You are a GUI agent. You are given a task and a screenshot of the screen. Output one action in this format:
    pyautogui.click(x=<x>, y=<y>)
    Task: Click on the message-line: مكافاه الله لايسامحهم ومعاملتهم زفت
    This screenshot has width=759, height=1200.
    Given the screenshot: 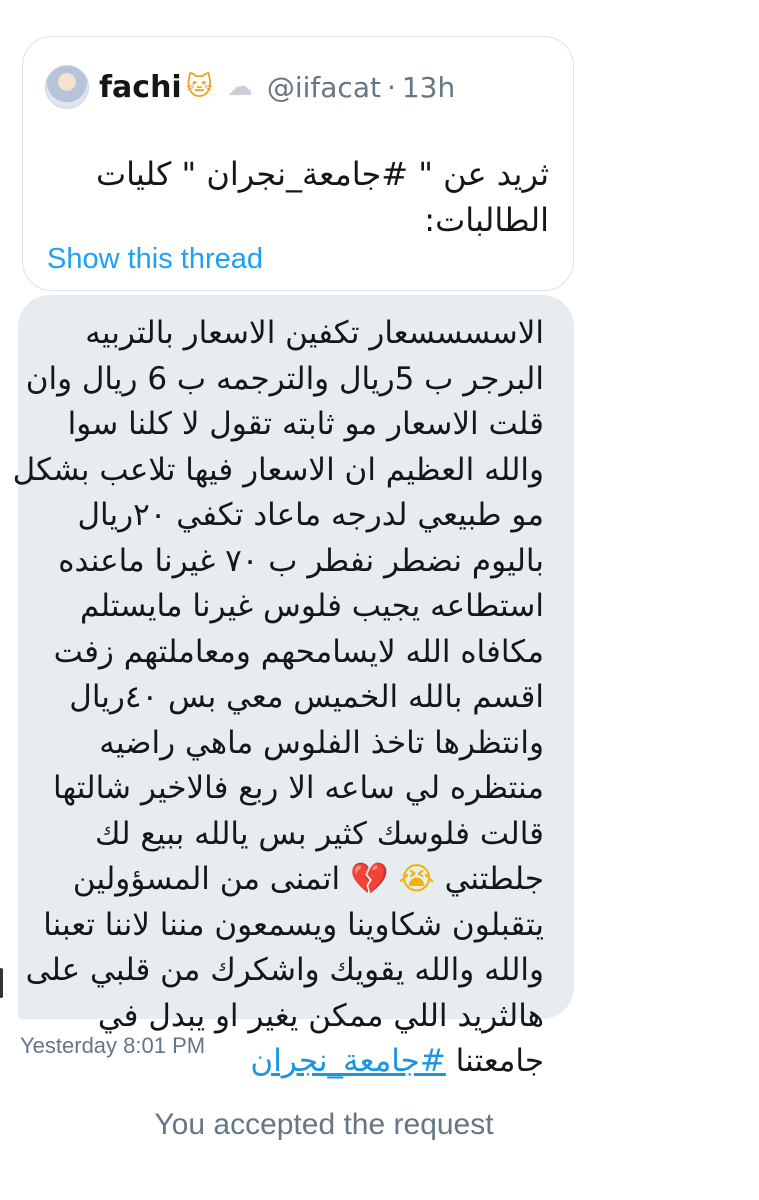 What is the action you would take?
    pyautogui.click(x=298, y=651)
    